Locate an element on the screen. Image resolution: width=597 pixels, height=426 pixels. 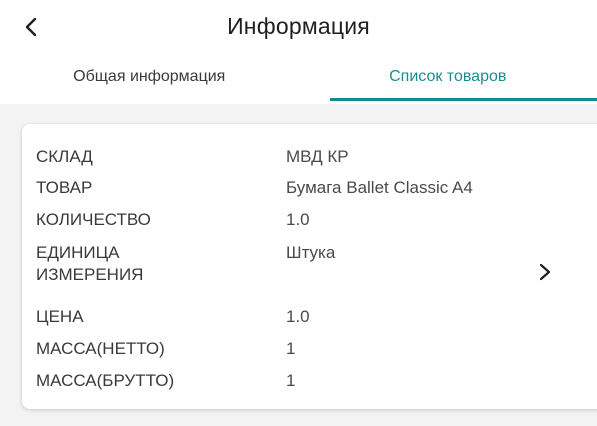
chevron-right-icon is located at coordinates (545, 272).